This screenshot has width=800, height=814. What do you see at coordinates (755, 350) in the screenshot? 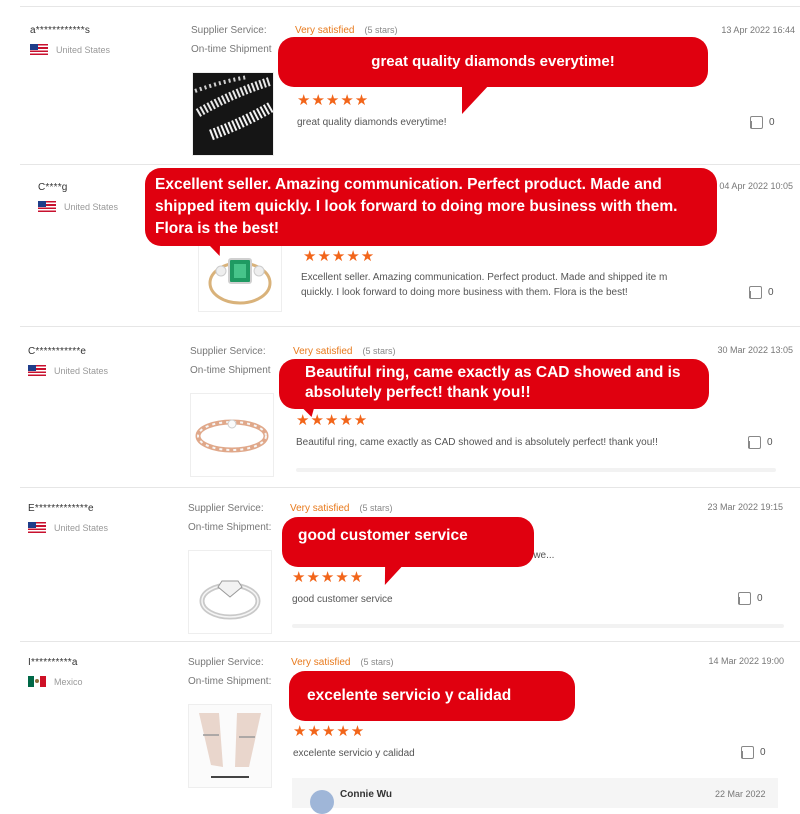
I see `review-date: 30 Mar 2022 13:05` at bounding box center [755, 350].